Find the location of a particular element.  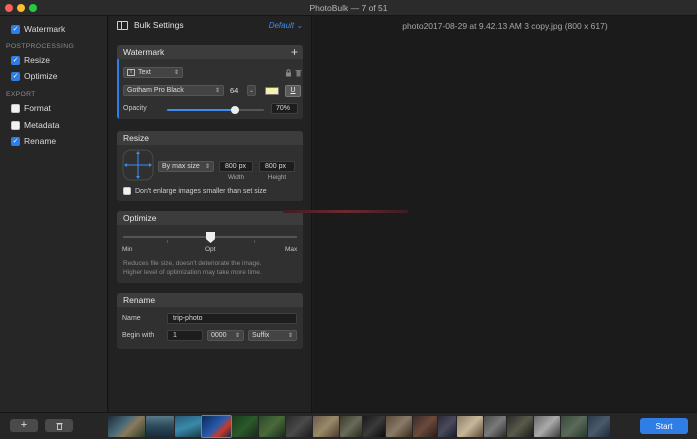

no-enlarge-checkbox is located at coordinates (127, 191).